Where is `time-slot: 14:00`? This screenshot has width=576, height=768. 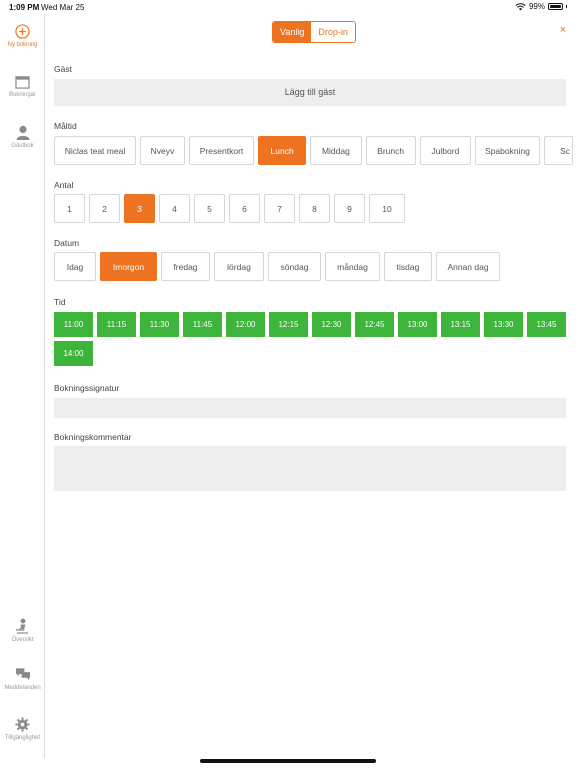 time-slot: 14:00 is located at coordinates (73, 353).